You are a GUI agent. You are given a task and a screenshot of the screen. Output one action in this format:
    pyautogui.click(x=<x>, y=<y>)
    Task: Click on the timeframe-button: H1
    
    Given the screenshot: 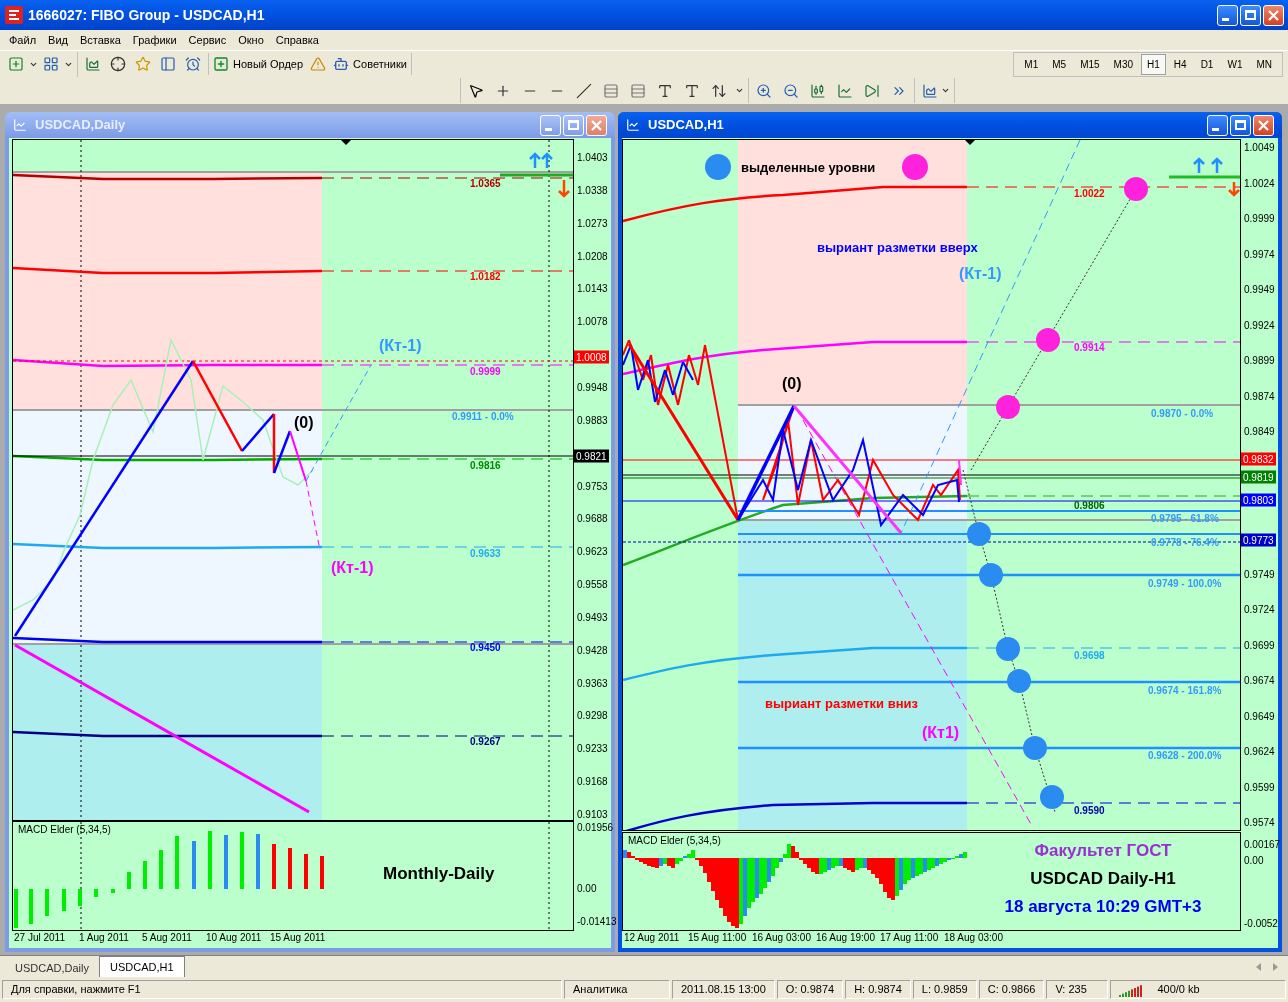 What is the action you would take?
    pyautogui.click(x=1153, y=64)
    